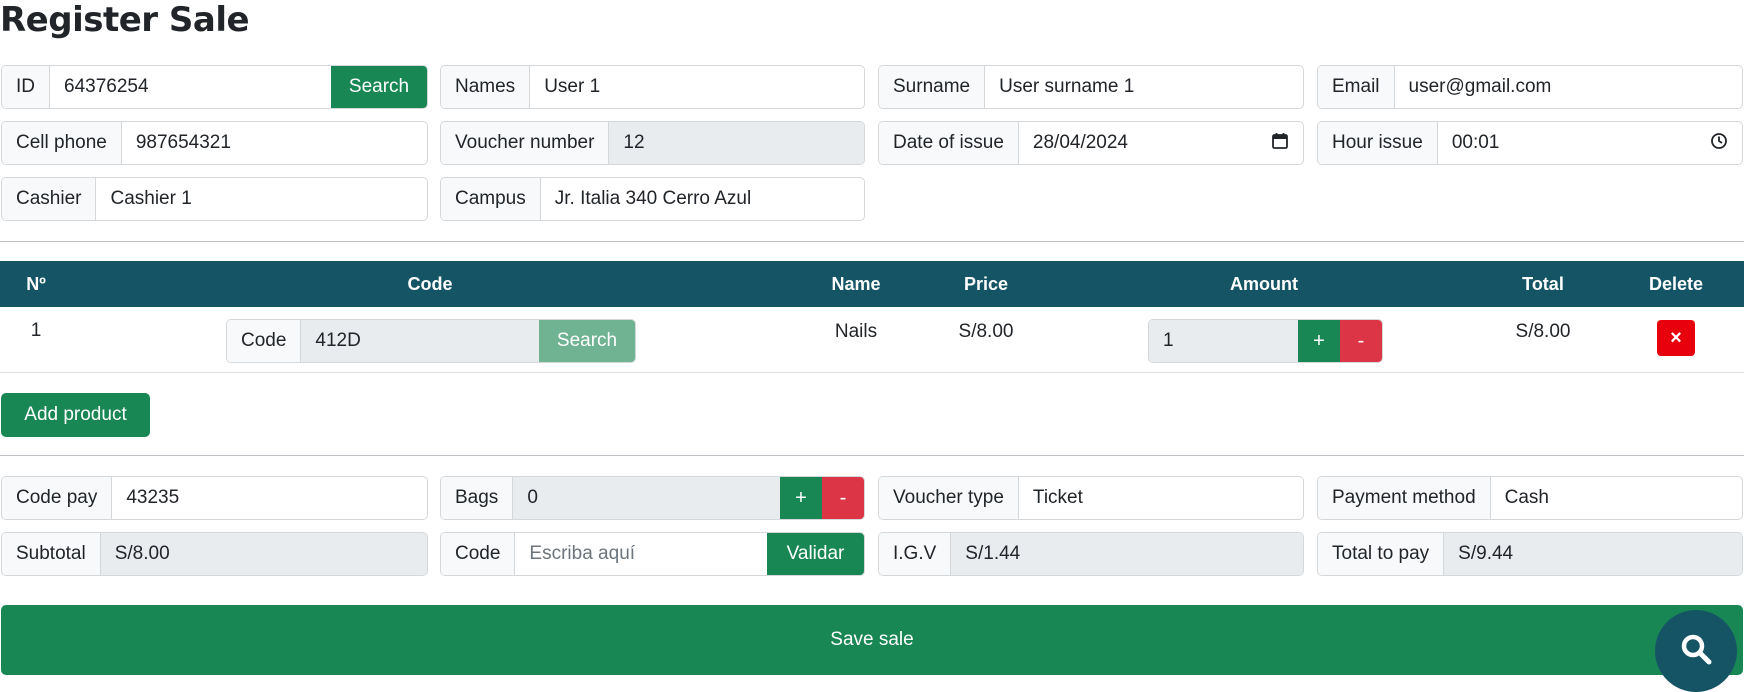 Image resolution: width=1744 pixels, height=692 pixels. I want to click on code-pay-input-group: Code pay 43235, so click(214, 498).